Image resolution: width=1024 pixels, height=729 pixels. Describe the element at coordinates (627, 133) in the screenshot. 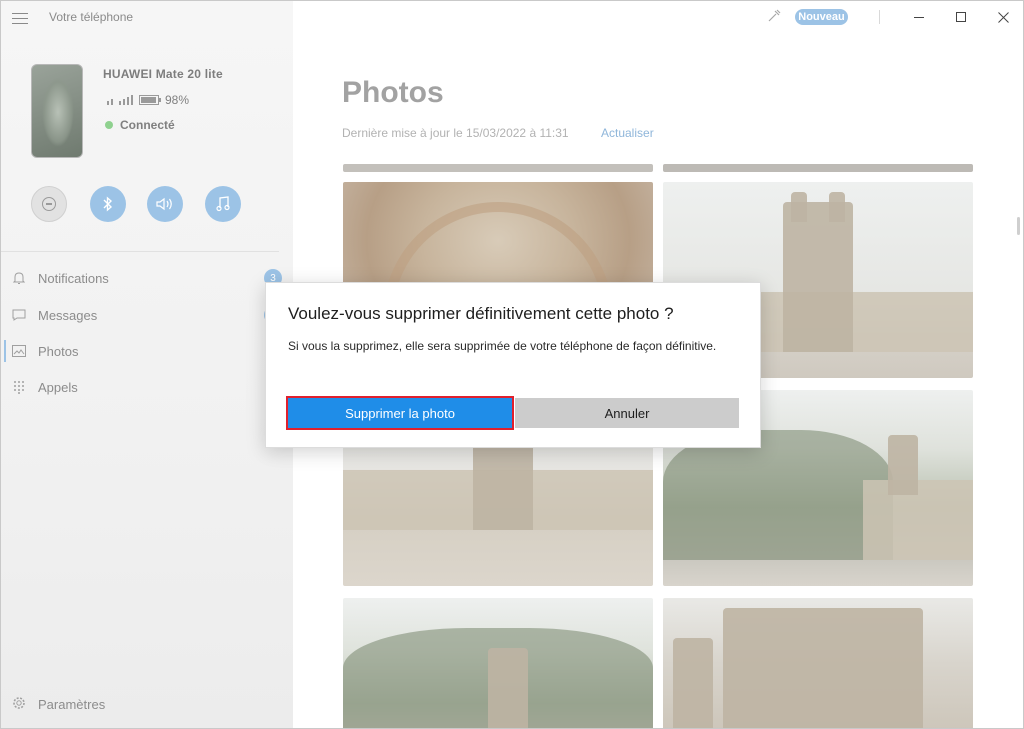

I see `refresh-link: Actualiser` at that location.